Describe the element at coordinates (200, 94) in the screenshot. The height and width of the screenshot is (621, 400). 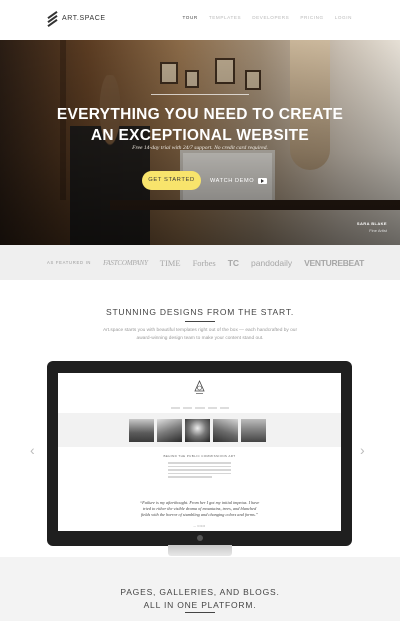
I see `hero-divider` at that location.